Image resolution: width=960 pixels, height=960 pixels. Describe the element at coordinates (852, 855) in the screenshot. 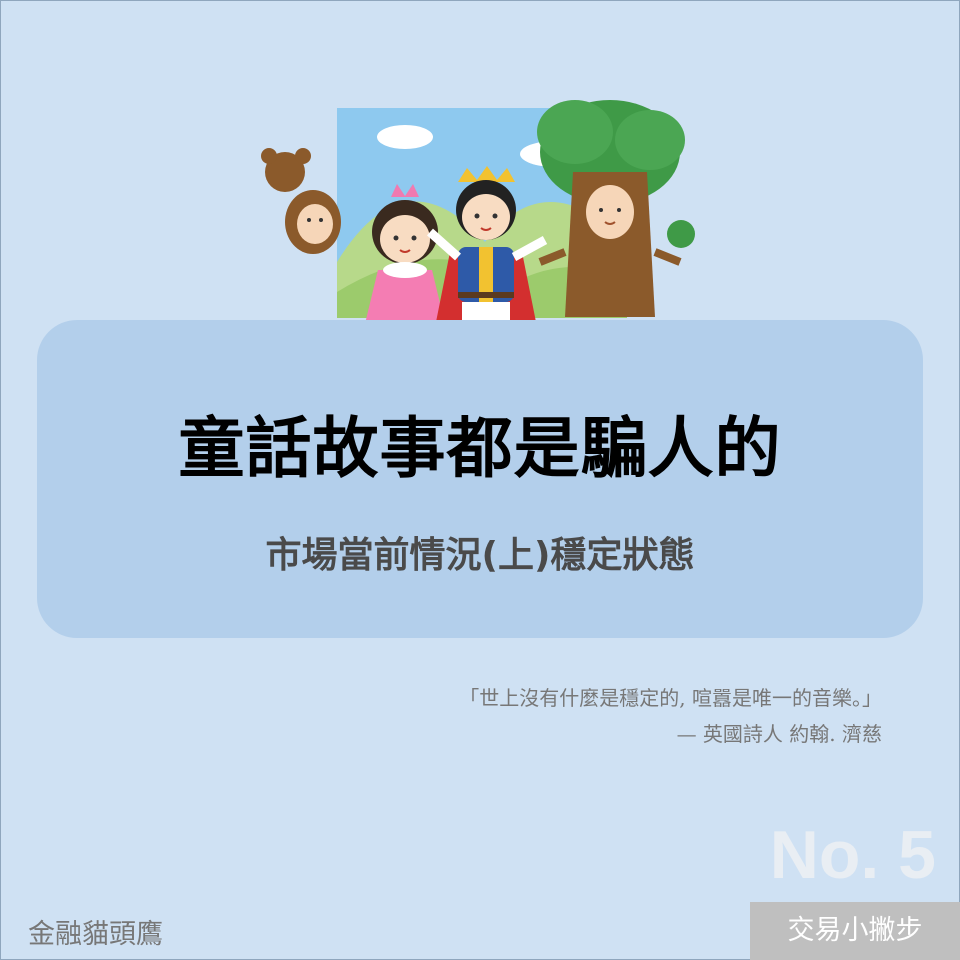

I see `issue-number: No. 5` at that location.